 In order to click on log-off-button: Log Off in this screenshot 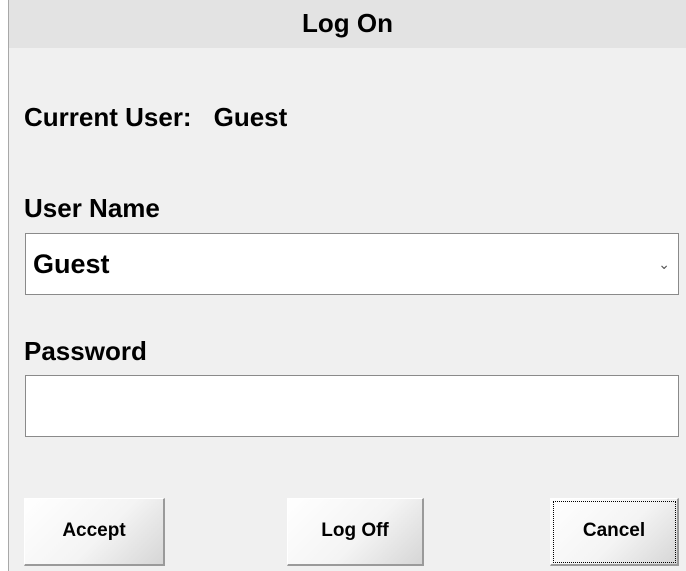, I will do `click(355, 532)`.